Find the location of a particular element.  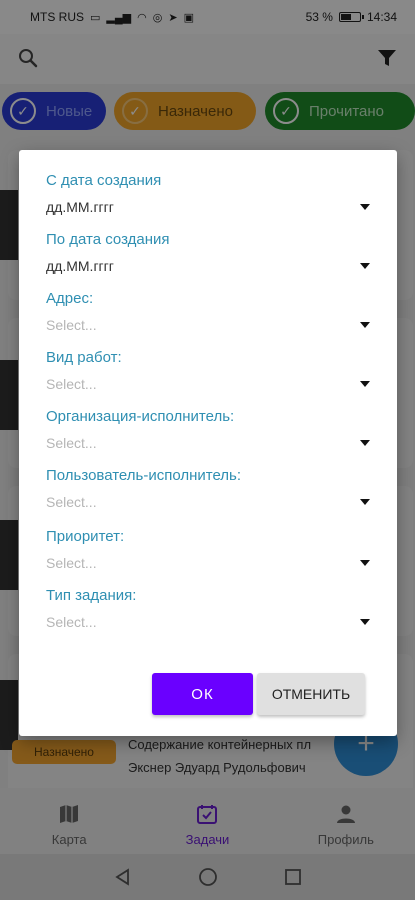

field-label: Организация-исполнитель: is located at coordinates (140, 416).